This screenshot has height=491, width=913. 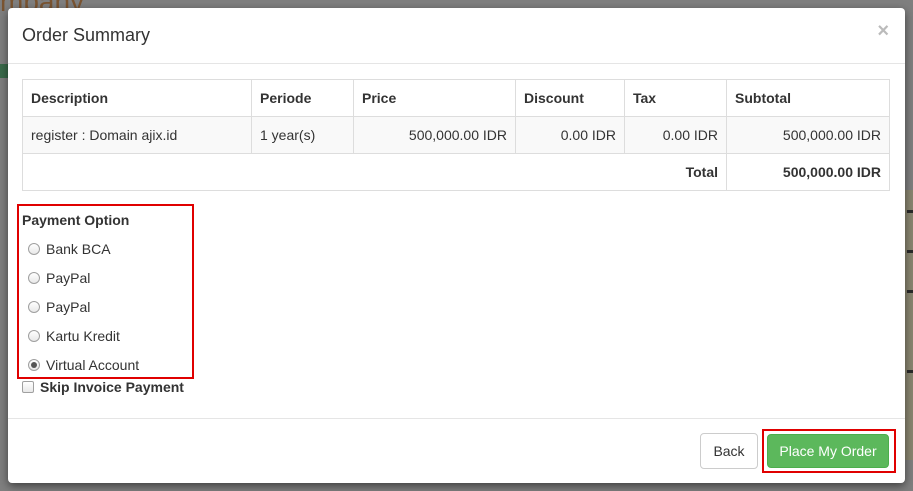 I want to click on column-header-description: Description, so click(x=137, y=98).